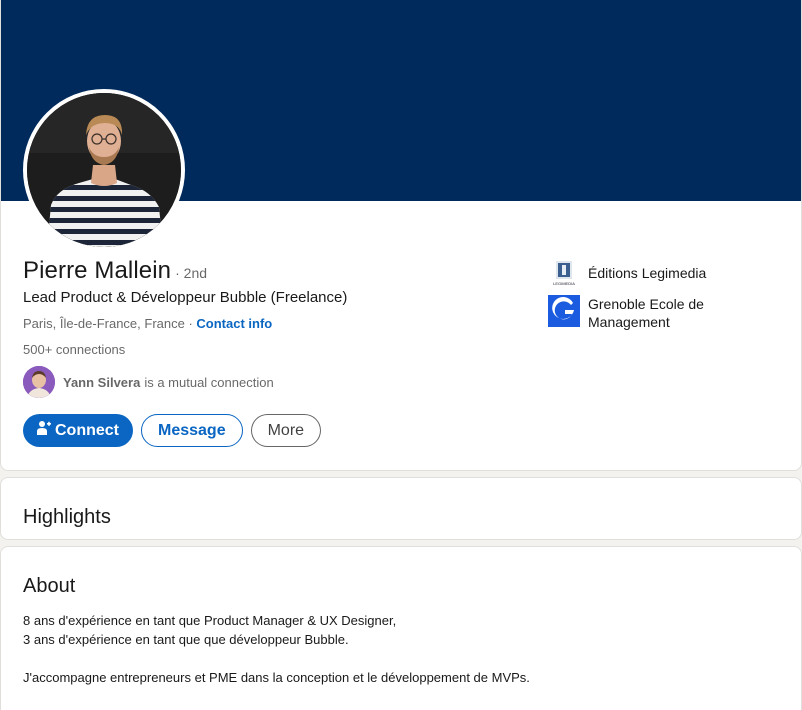 This screenshot has height=710, width=802. Describe the element at coordinates (647, 273) in the screenshot. I see `current-company-name: Éditions Legimedia` at that location.